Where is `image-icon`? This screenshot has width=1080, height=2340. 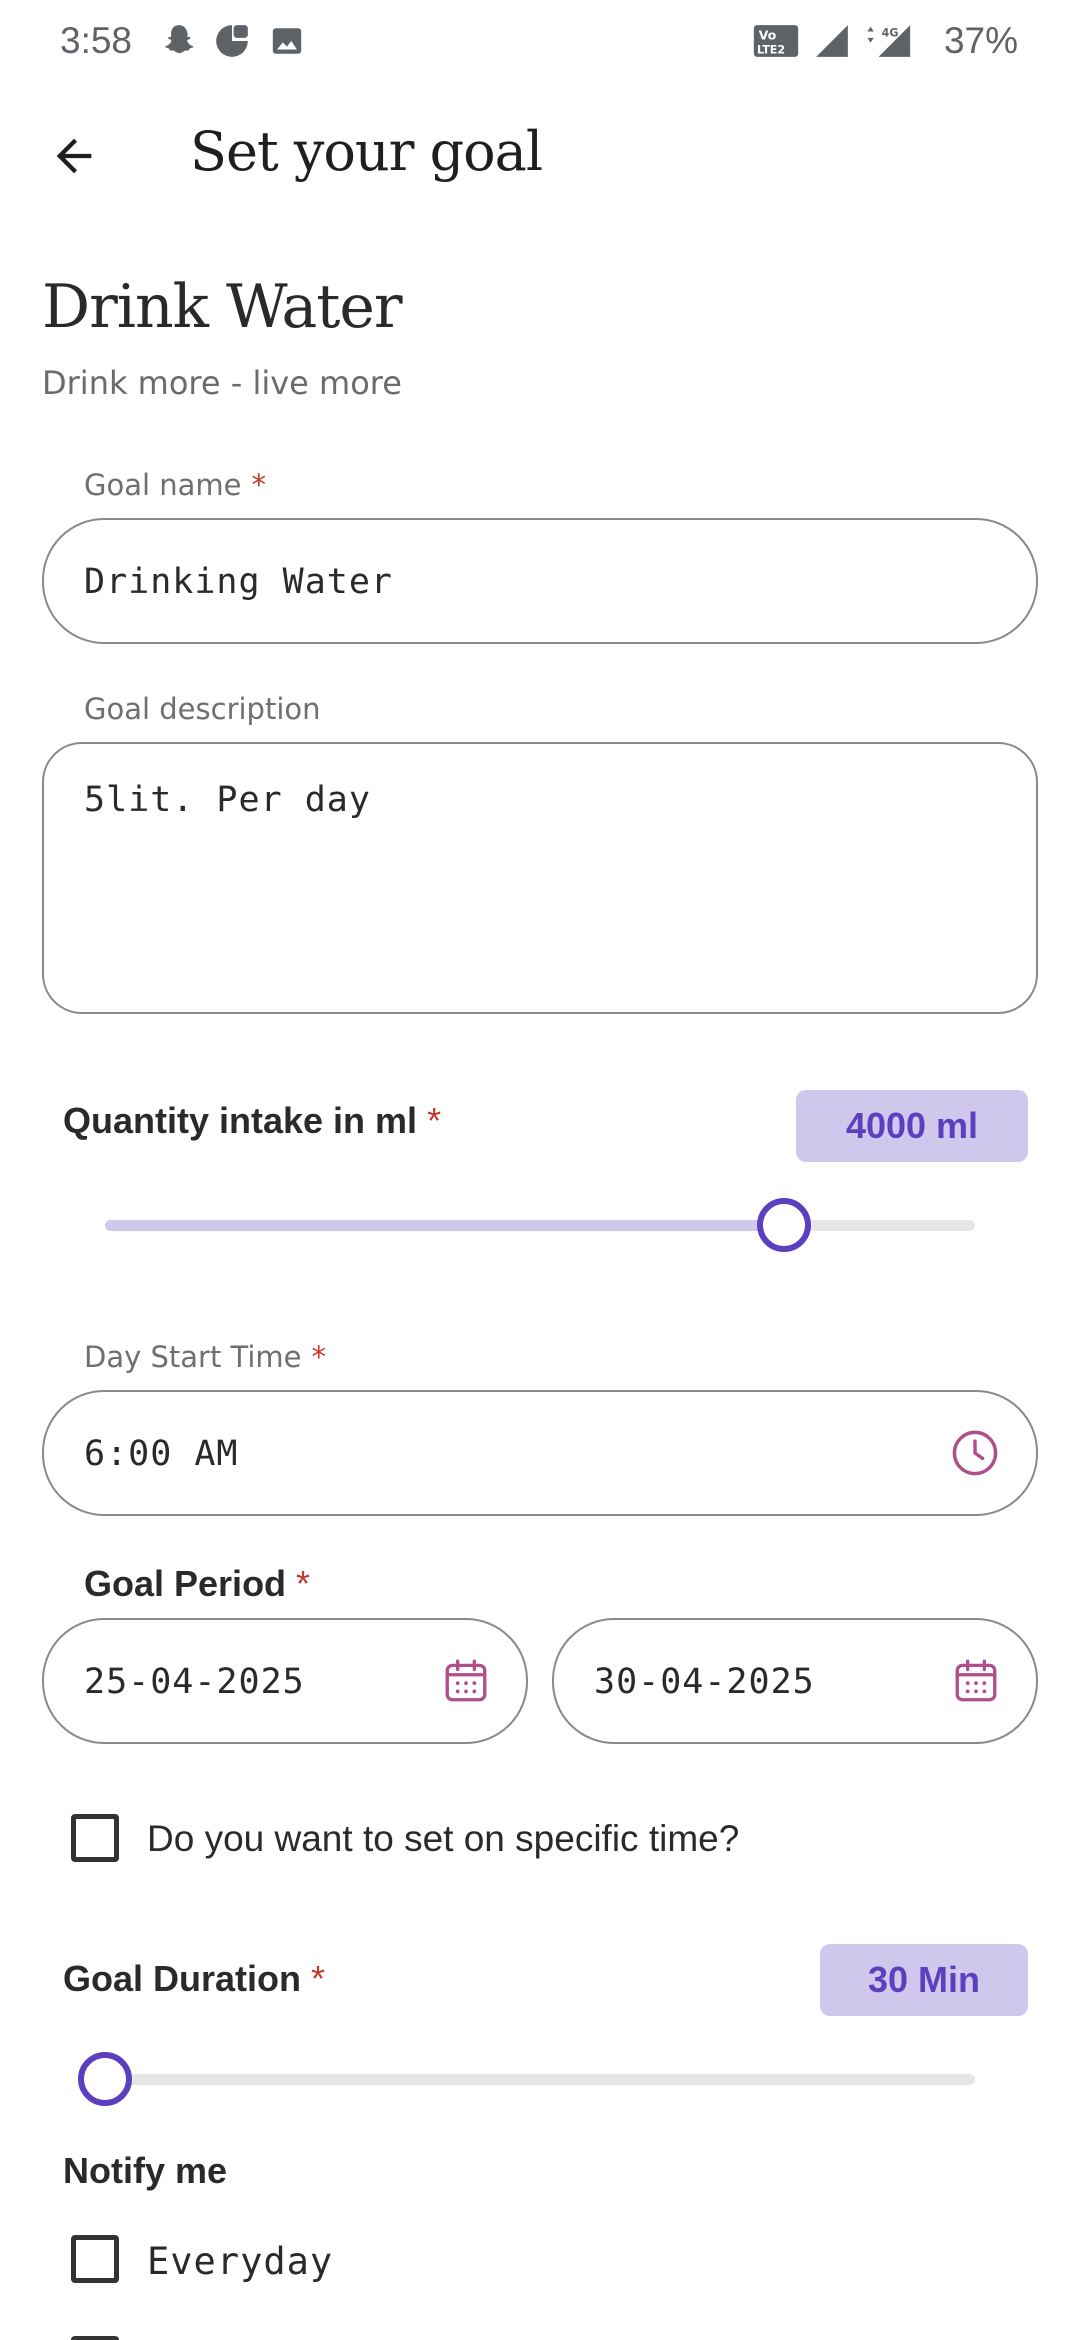
image-icon is located at coordinates (287, 41).